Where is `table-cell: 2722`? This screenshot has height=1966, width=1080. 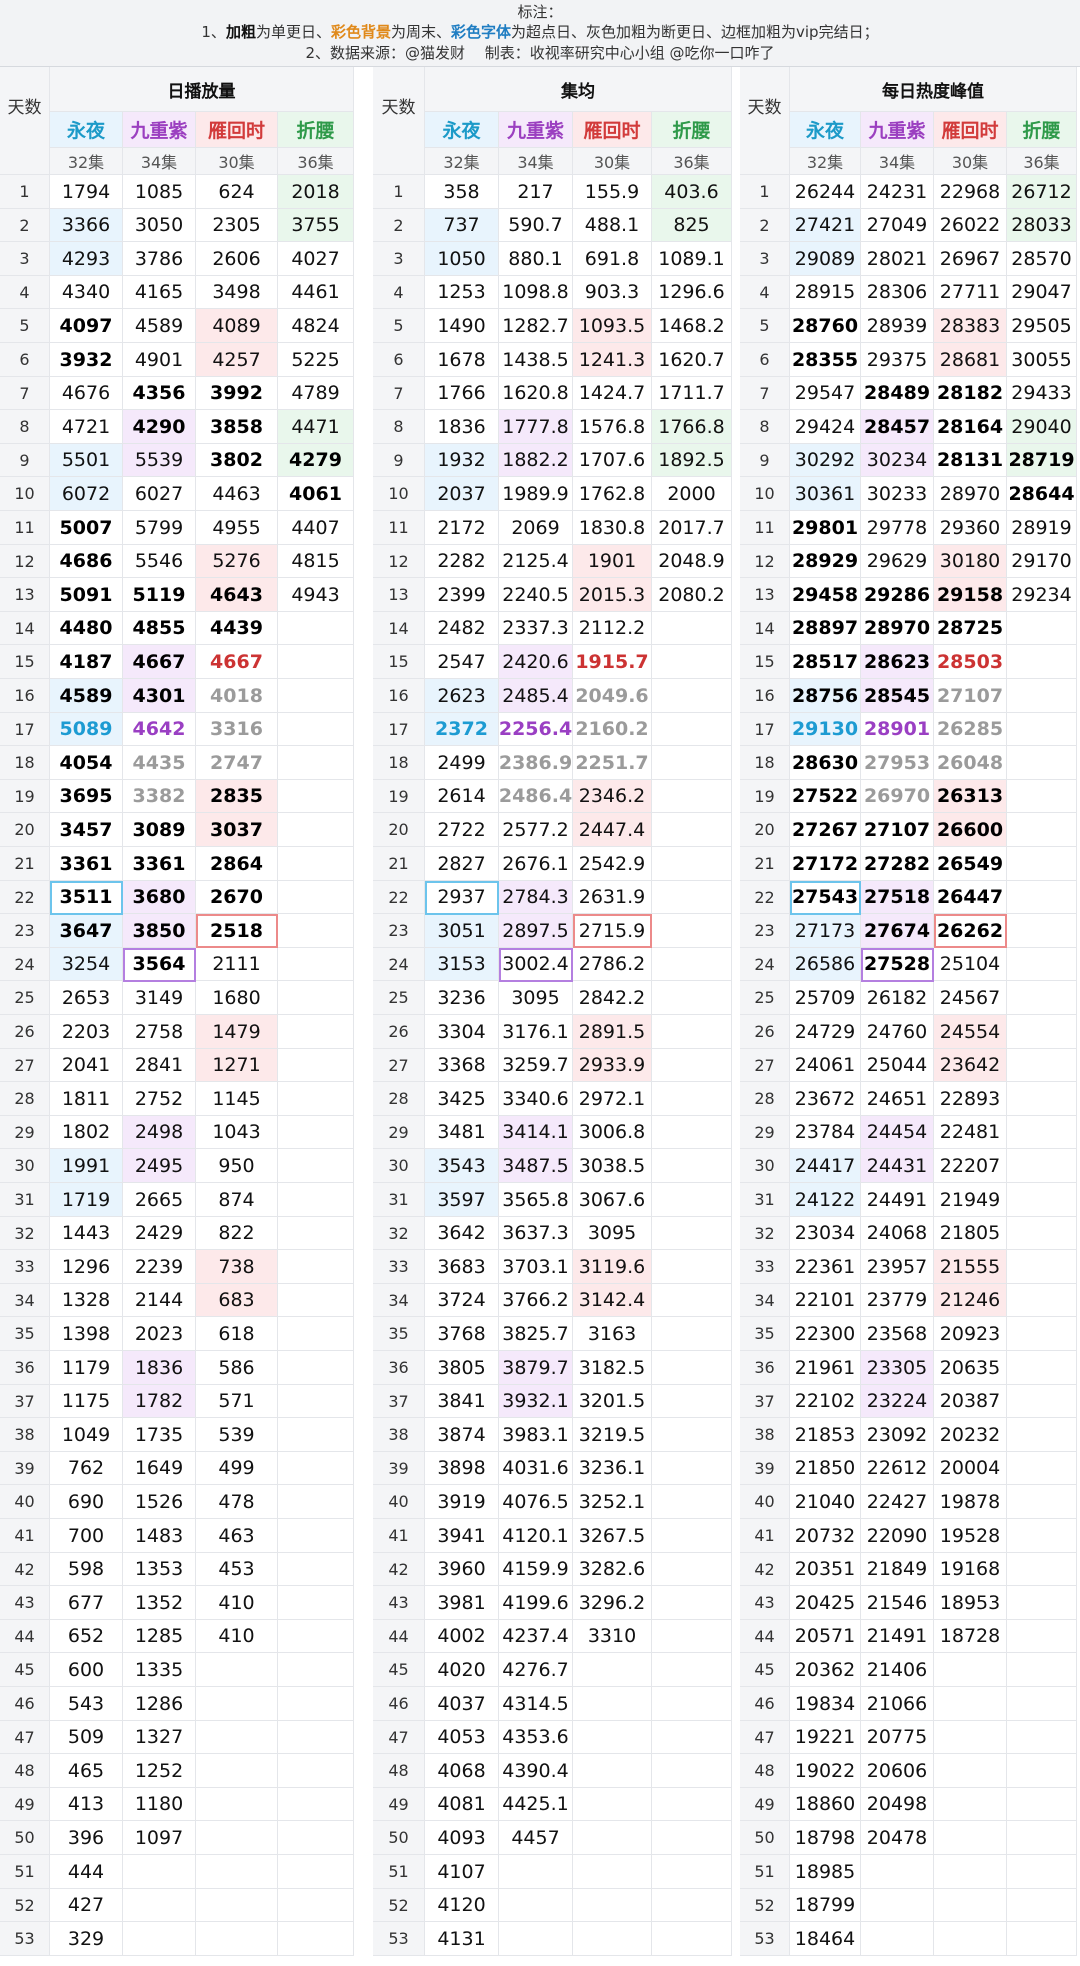 table-cell: 2722 is located at coordinates (462, 830).